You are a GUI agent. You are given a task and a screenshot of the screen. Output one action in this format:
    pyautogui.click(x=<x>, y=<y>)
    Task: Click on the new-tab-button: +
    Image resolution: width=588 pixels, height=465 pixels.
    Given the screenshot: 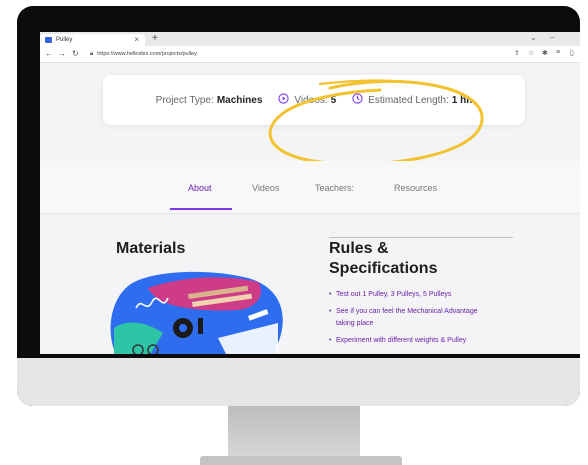 What is the action you would take?
    pyautogui.click(x=155, y=38)
    